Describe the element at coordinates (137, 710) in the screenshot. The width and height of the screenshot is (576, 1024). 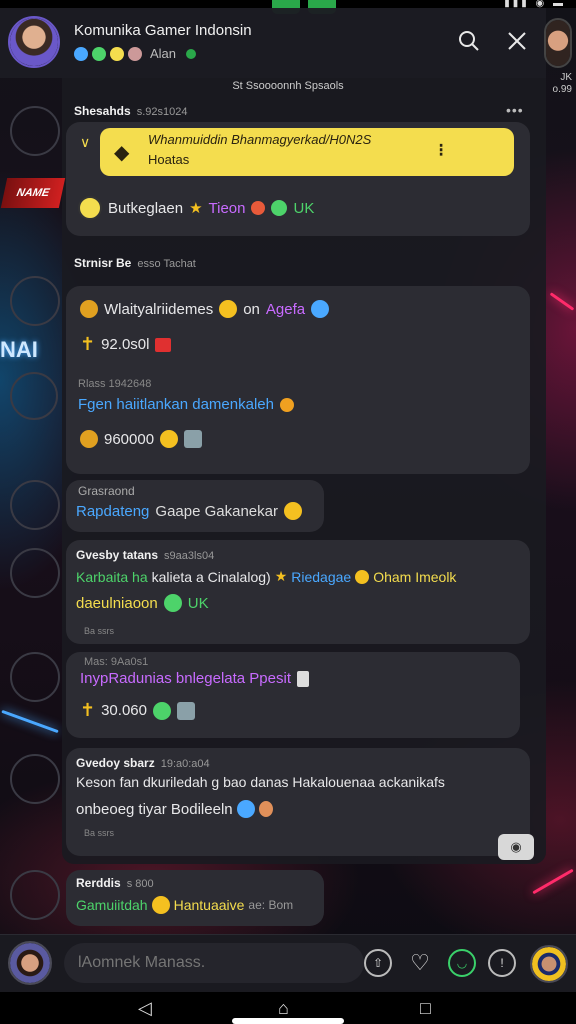
I see `message-text: ✝ 30.060` at that location.